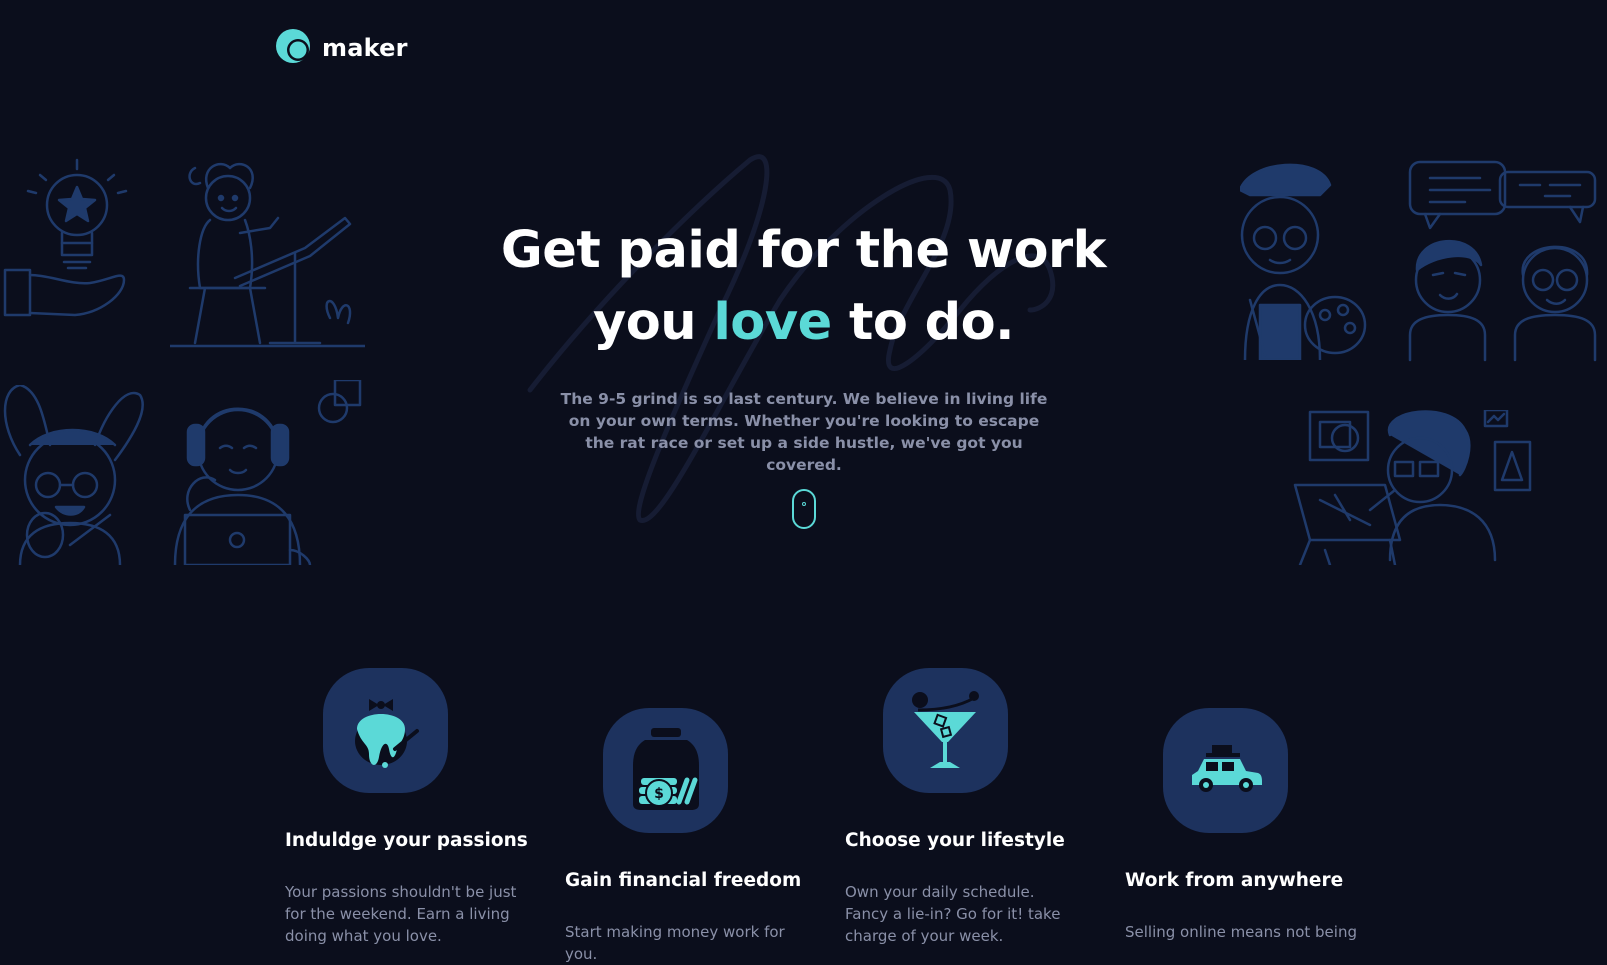  I want to click on car-icon, so click(1226, 771).